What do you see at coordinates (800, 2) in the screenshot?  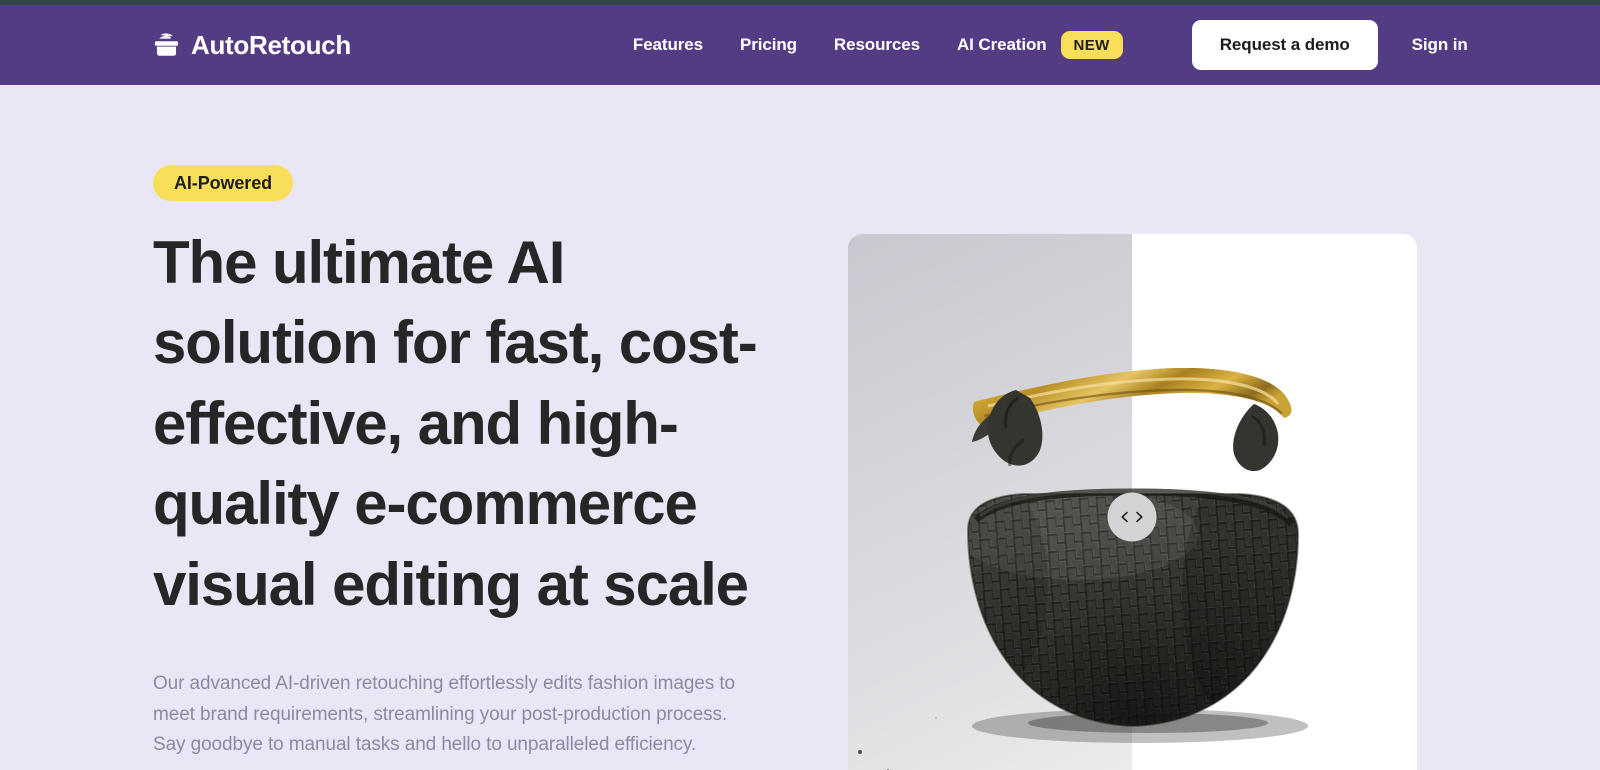 I see `top-accent-strip` at bounding box center [800, 2].